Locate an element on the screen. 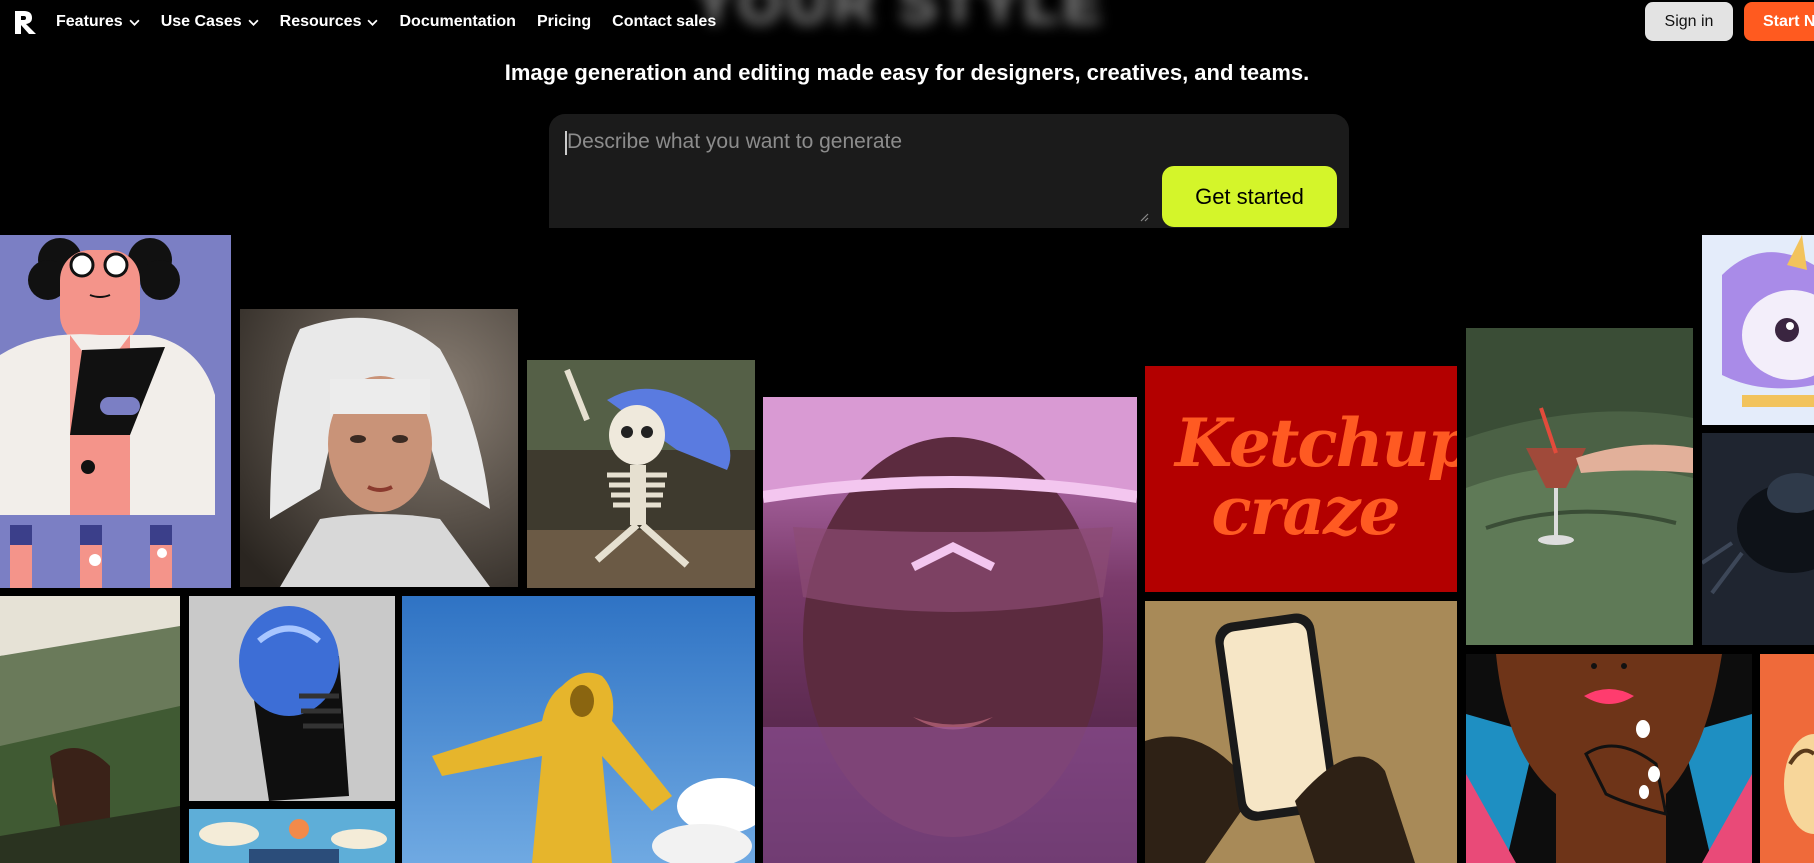 This screenshot has height=863, width=1814. gallery-image-skeleton is located at coordinates (641, 474).